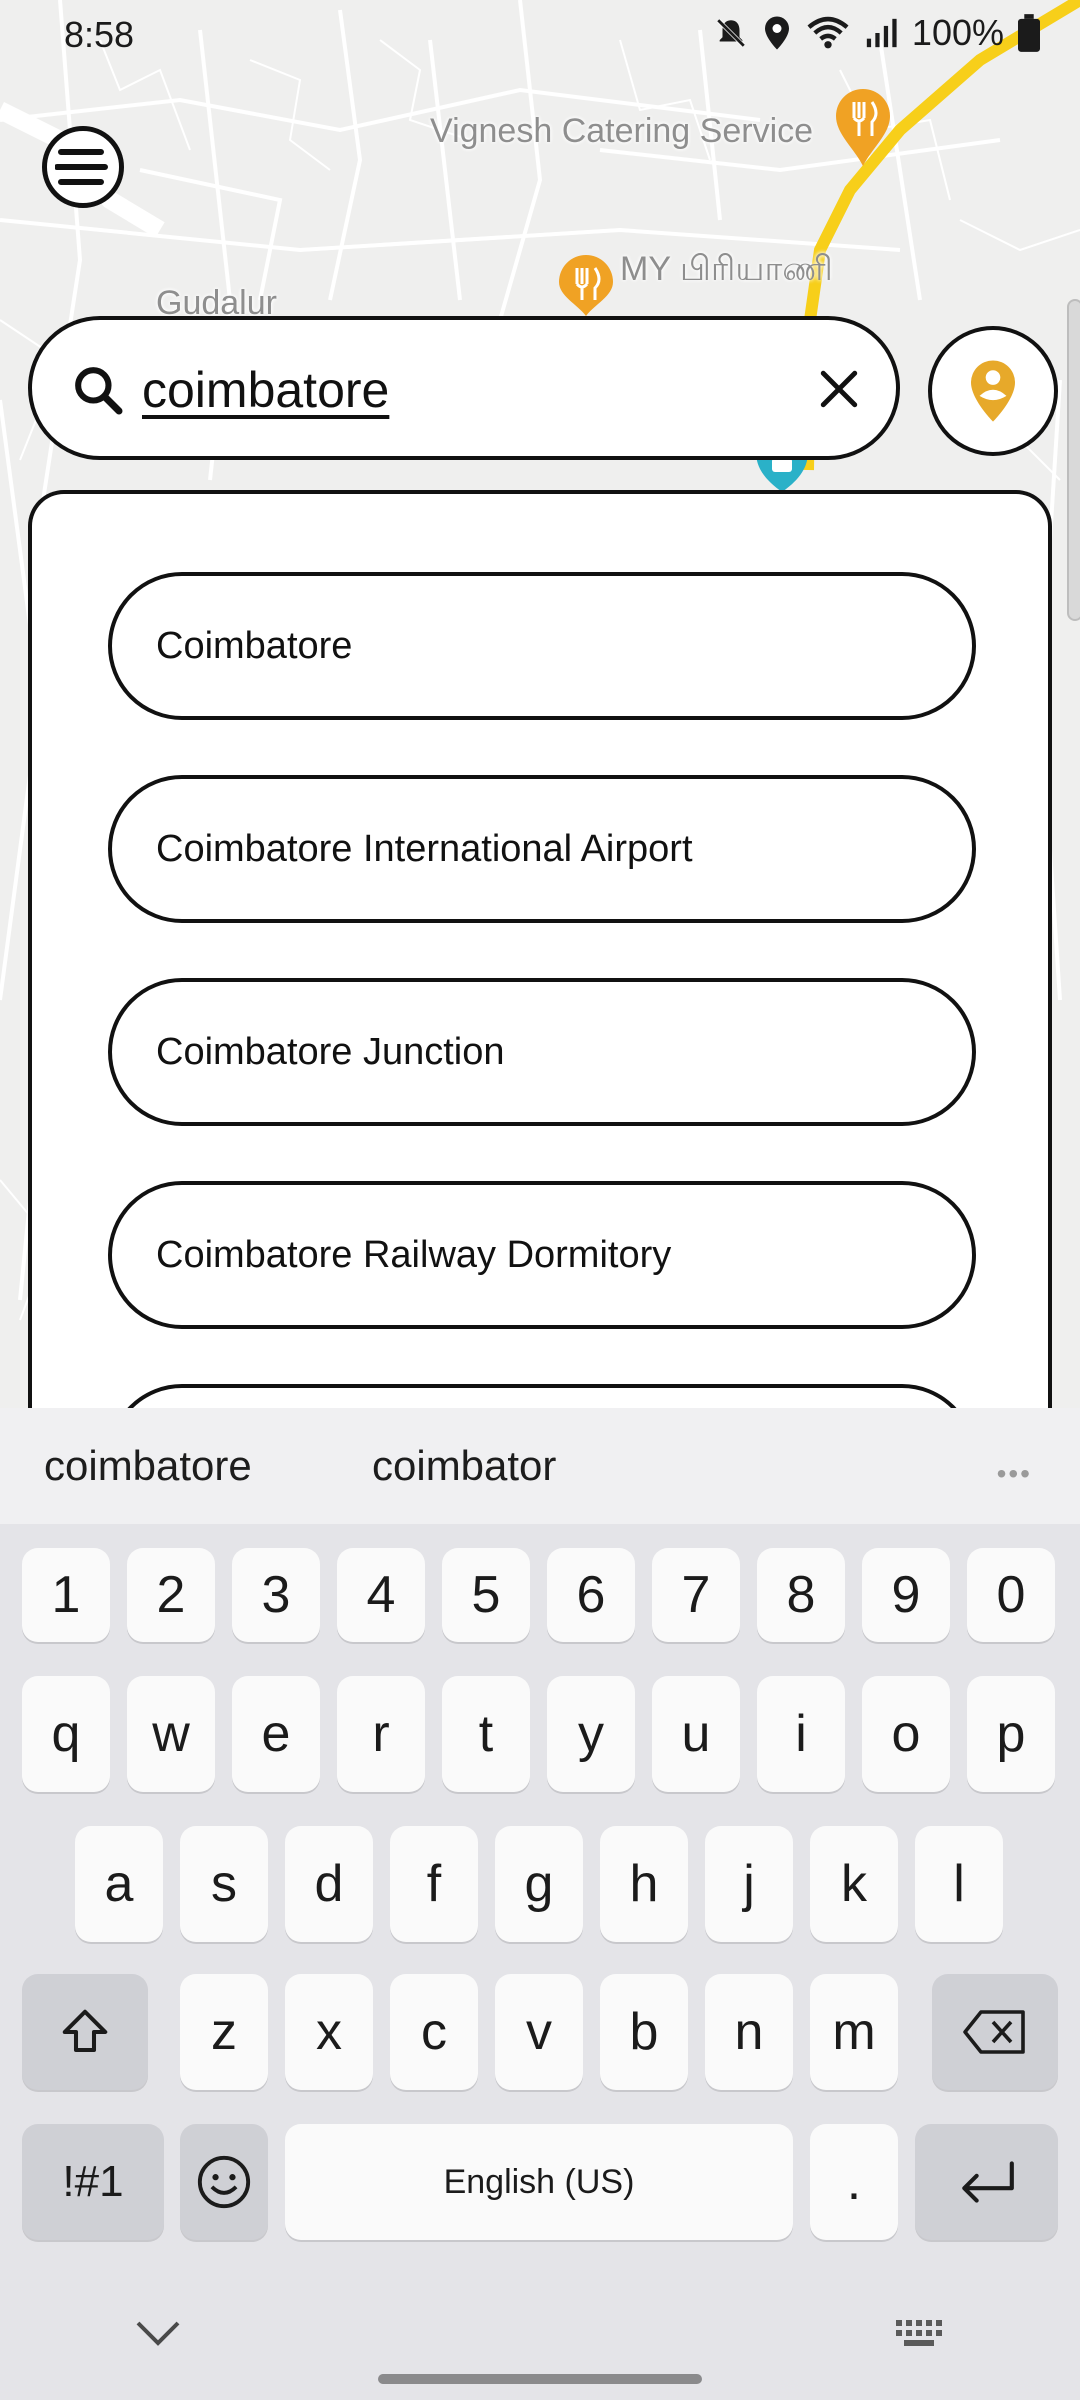  I want to click on space-key: English (US), so click(539, 2182).